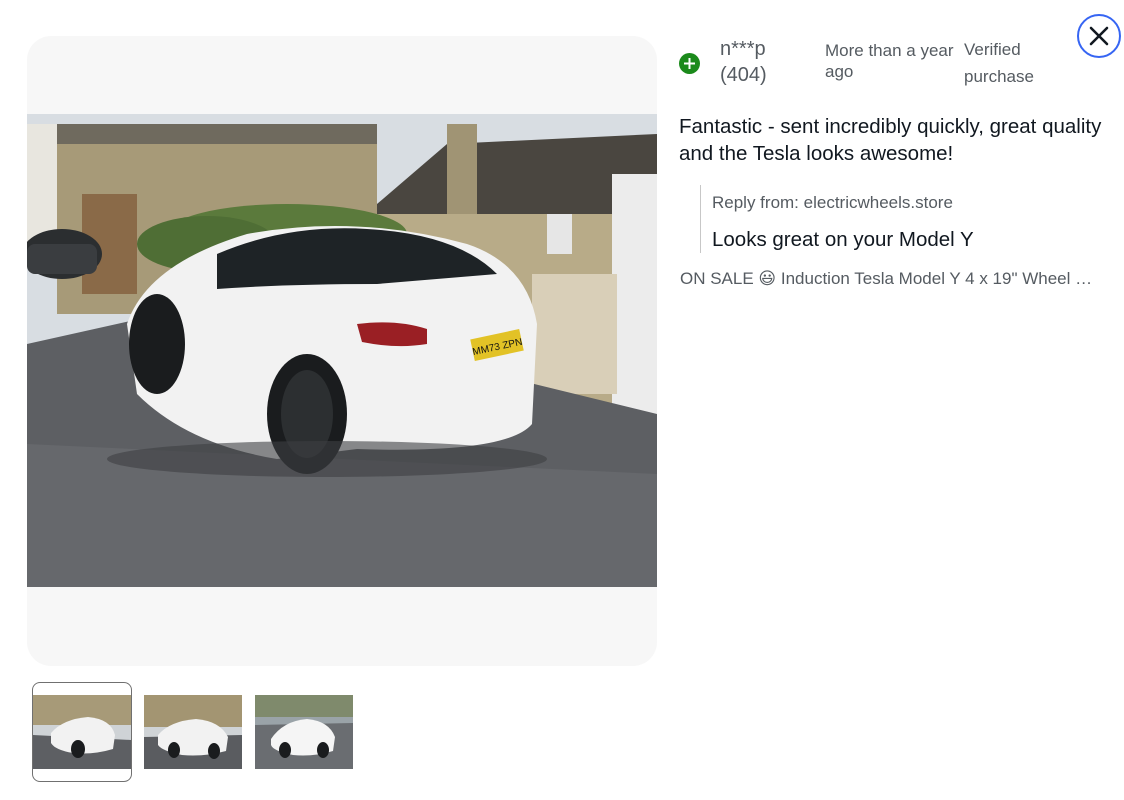  I want to click on reviewer-feedback-score: (404), so click(743, 75).